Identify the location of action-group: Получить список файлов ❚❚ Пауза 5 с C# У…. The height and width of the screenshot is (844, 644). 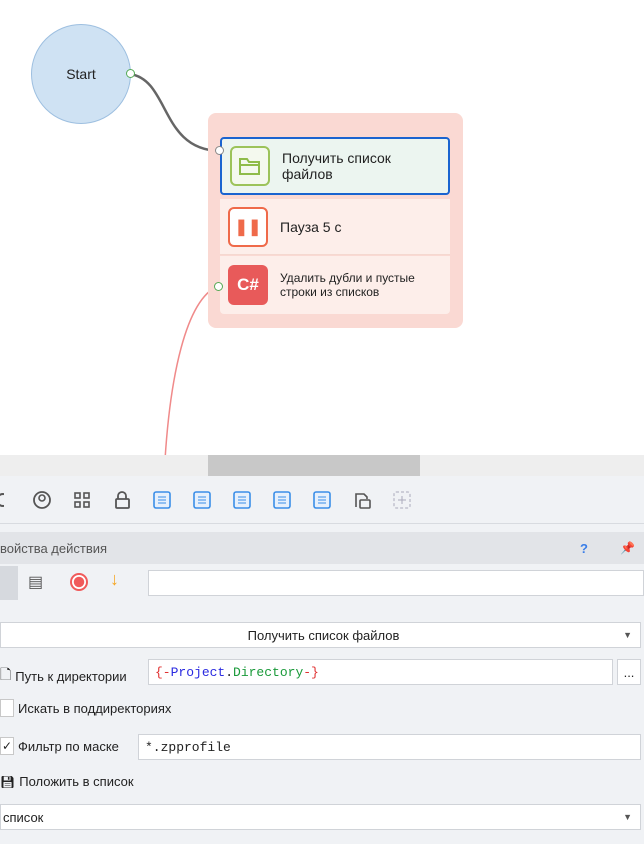
(335, 220).